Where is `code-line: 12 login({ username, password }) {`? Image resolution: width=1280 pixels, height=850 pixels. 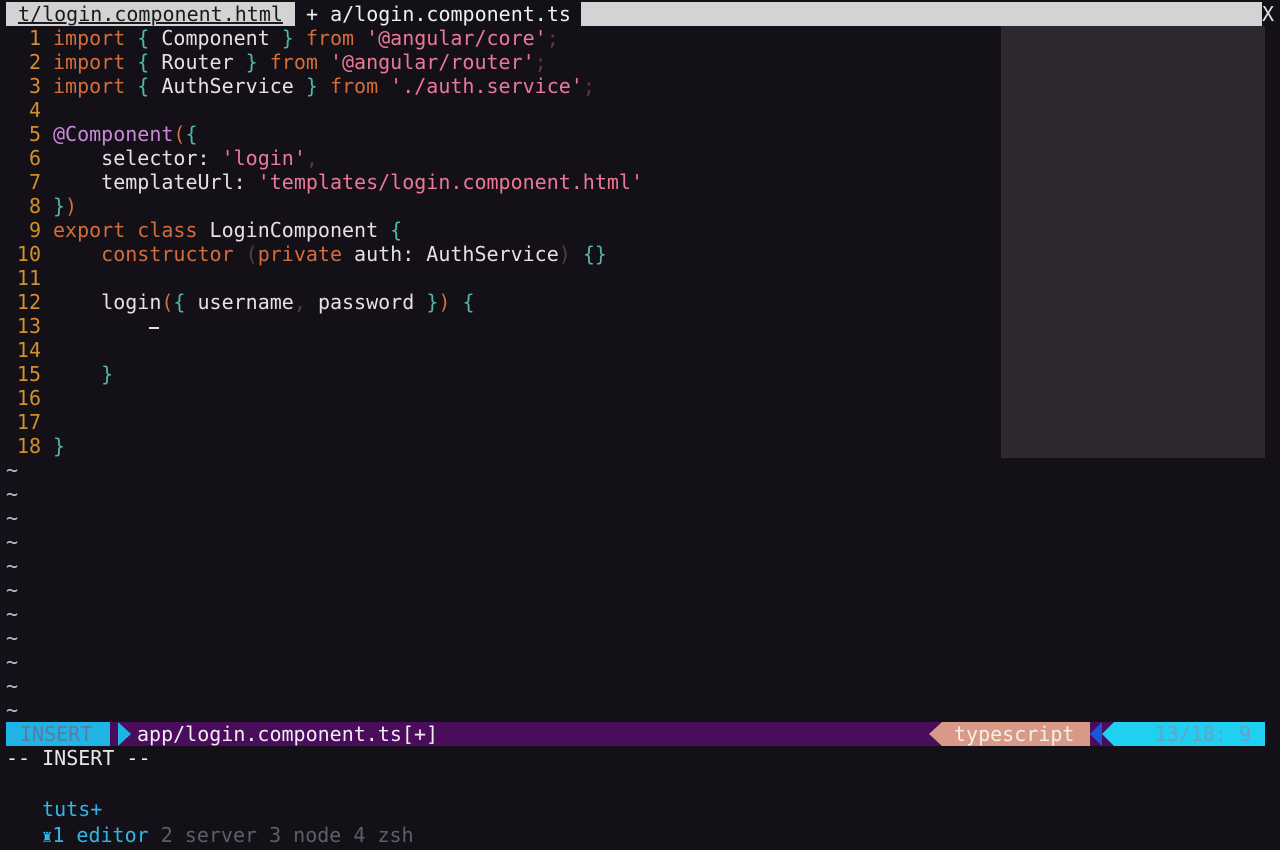
code-line: 12 login({ username, password }) { is located at coordinates (321, 302).